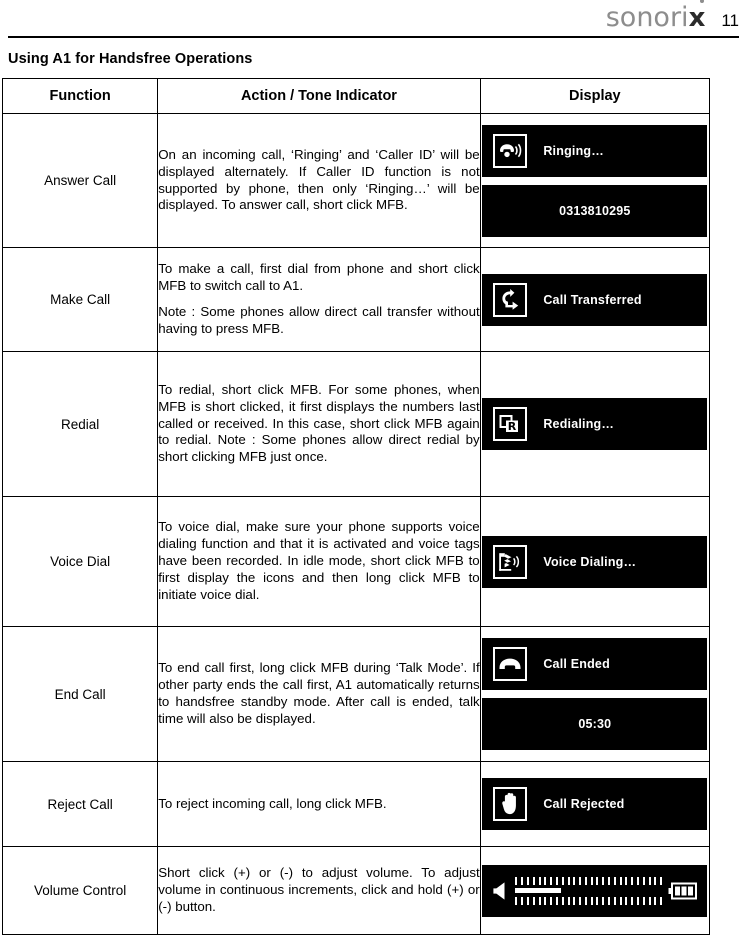  What do you see at coordinates (80, 180) in the screenshot?
I see `function-label: Answer Call` at bounding box center [80, 180].